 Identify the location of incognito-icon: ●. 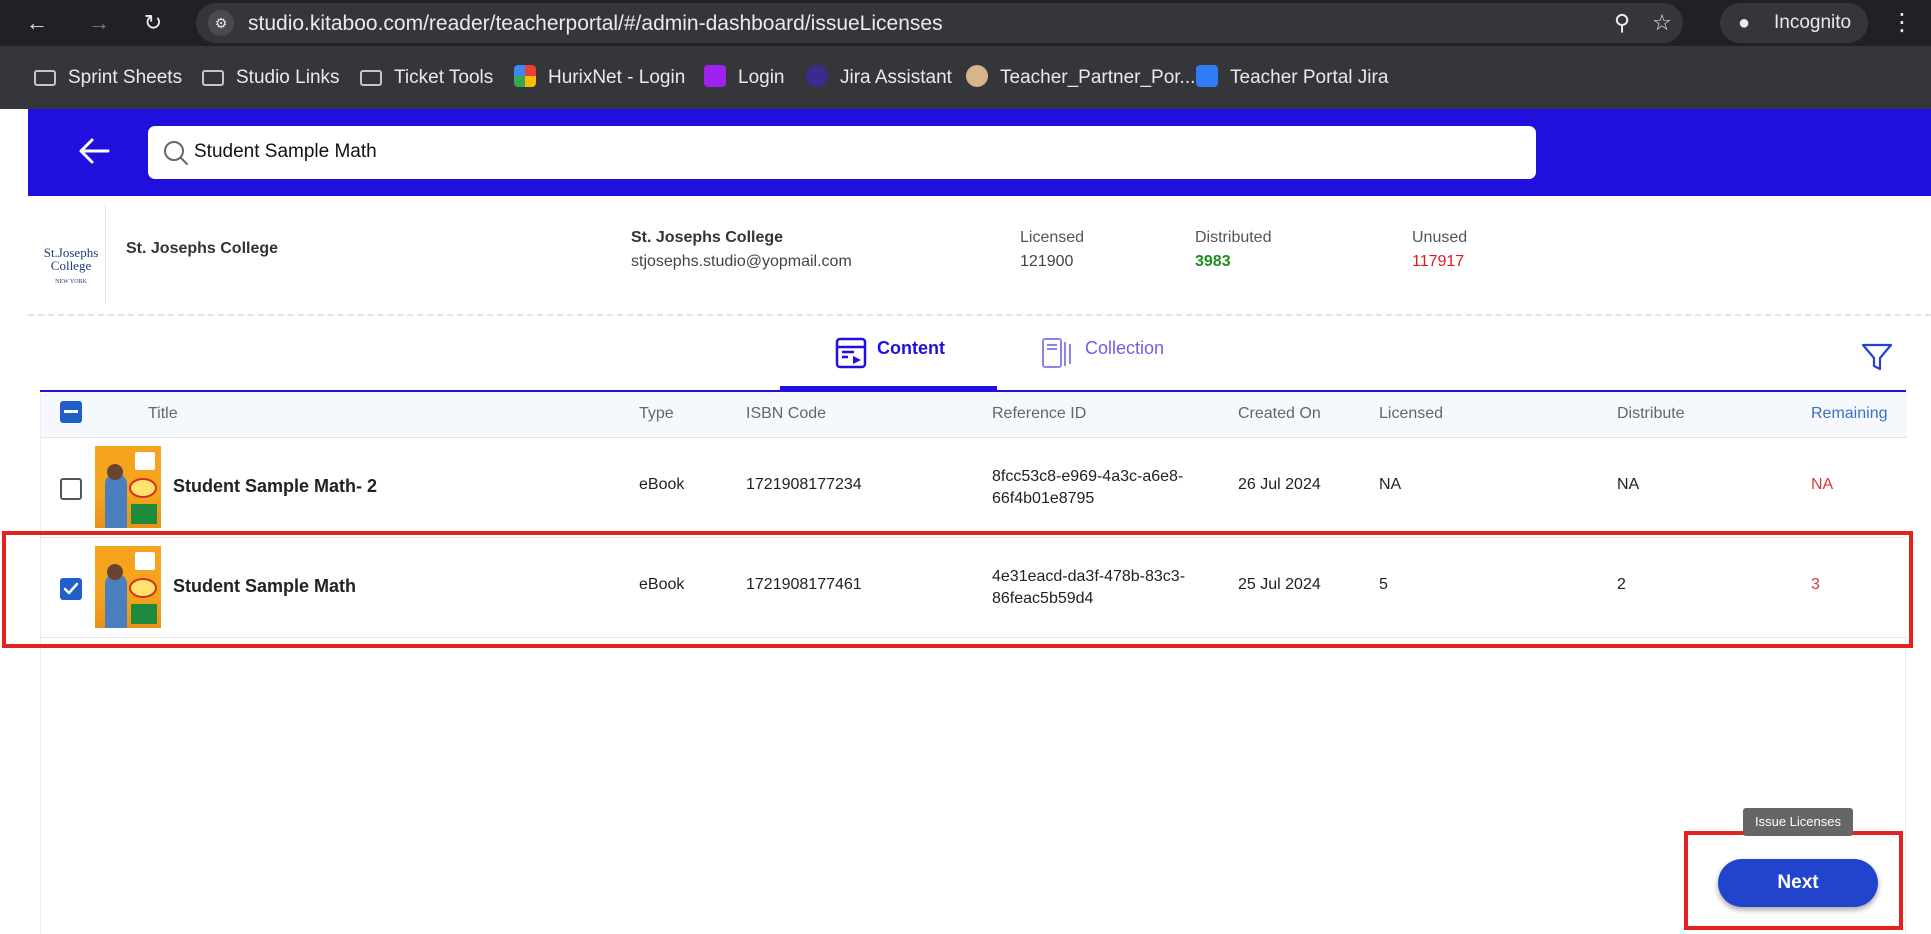
(1744, 23).